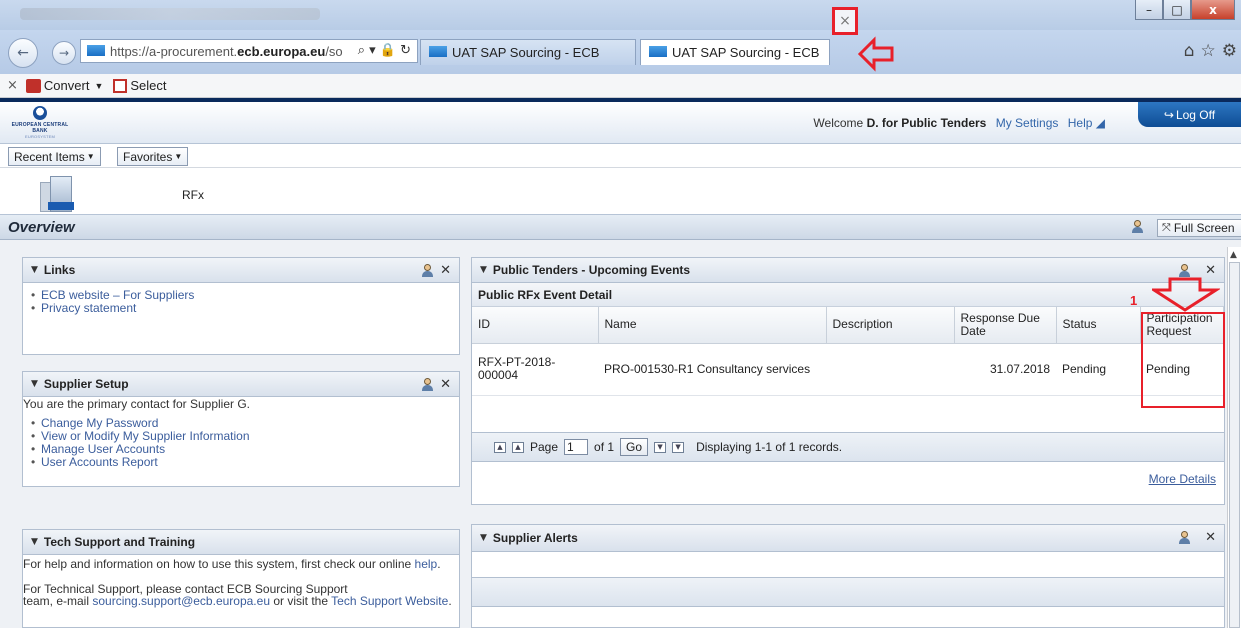 Image resolution: width=1241 pixels, height=628 pixels. Describe the element at coordinates (1166, 227) in the screenshot. I see `expand-icon: ⤧` at that location.